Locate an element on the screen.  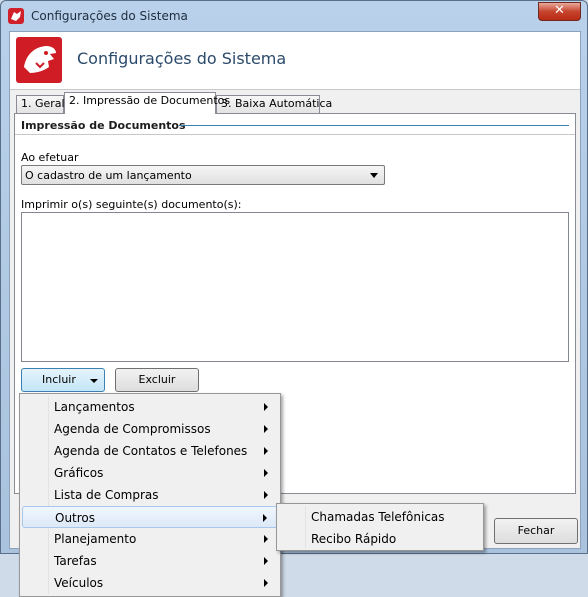
window-title: Configurações do Sistema is located at coordinates (109, 16).